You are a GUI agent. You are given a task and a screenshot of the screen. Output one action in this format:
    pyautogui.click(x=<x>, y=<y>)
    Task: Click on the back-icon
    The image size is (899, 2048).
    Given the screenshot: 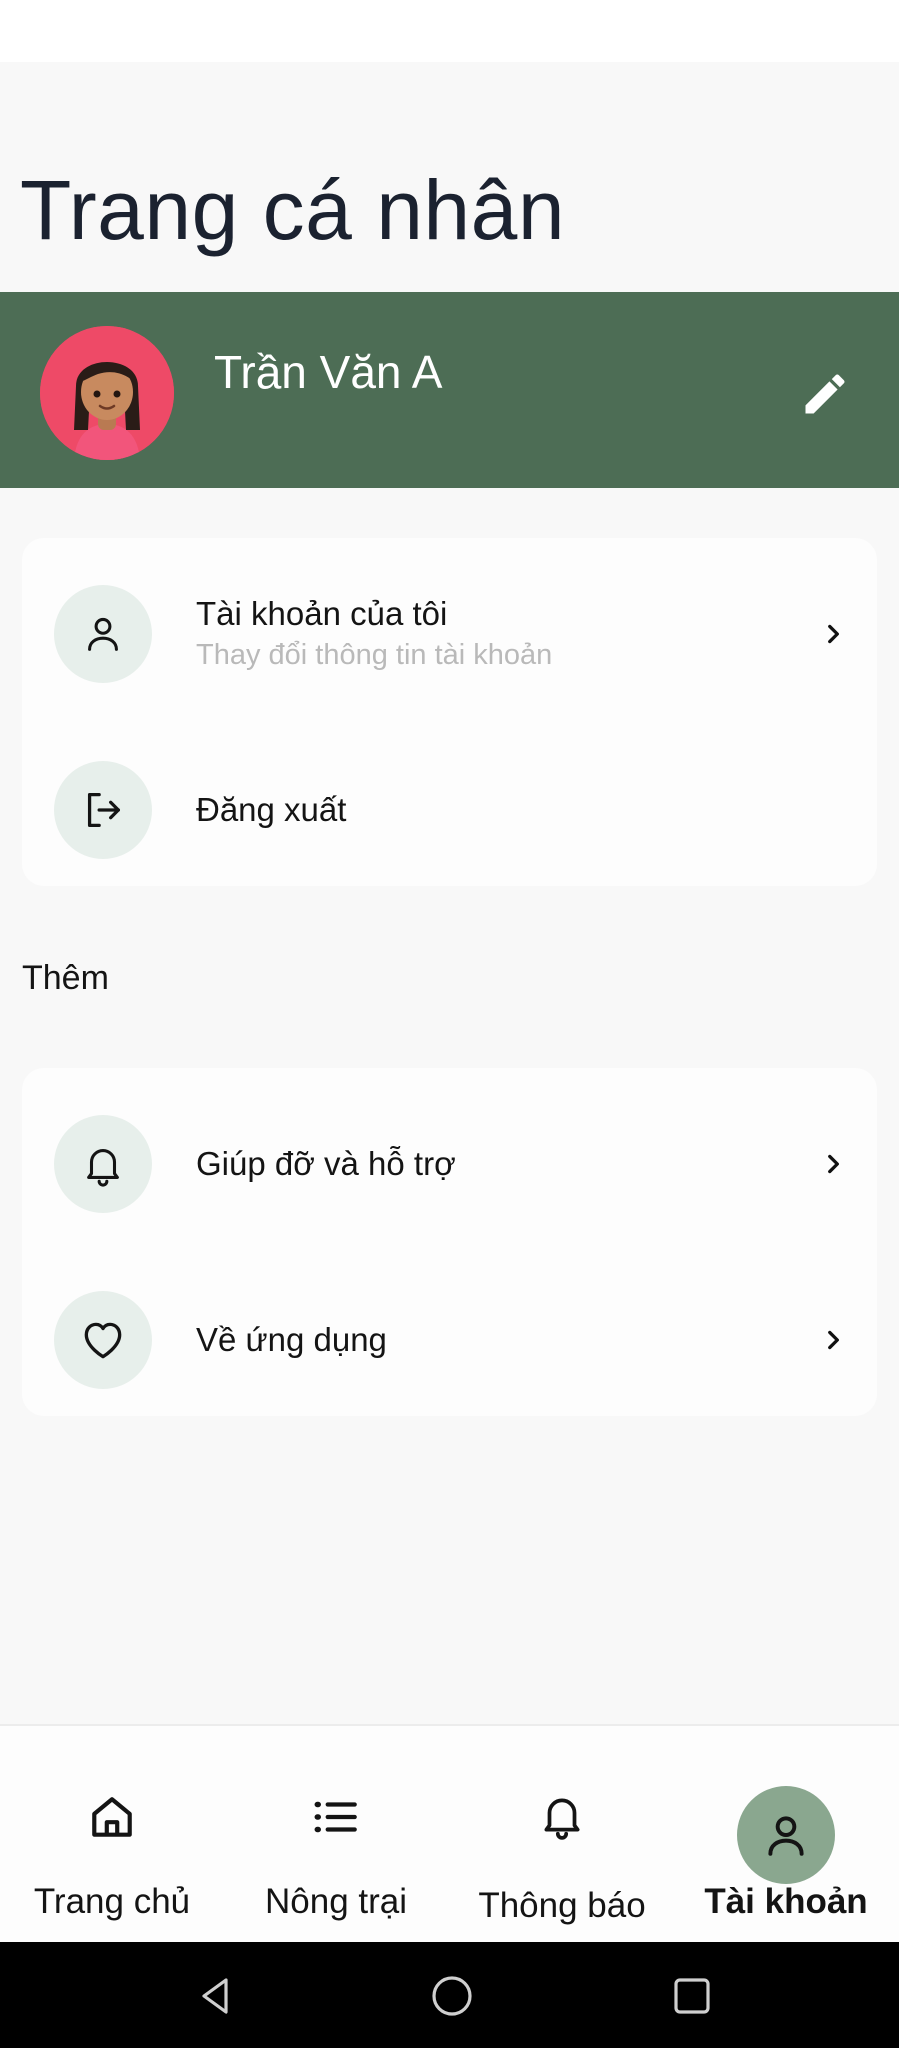 What is the action you would take?
    pyautogui.click(x=216, y=1996)
    